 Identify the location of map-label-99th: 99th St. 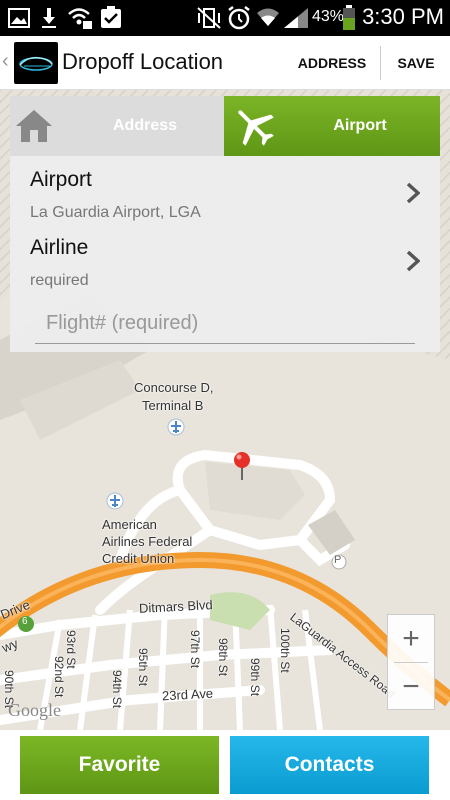
(255, 677).